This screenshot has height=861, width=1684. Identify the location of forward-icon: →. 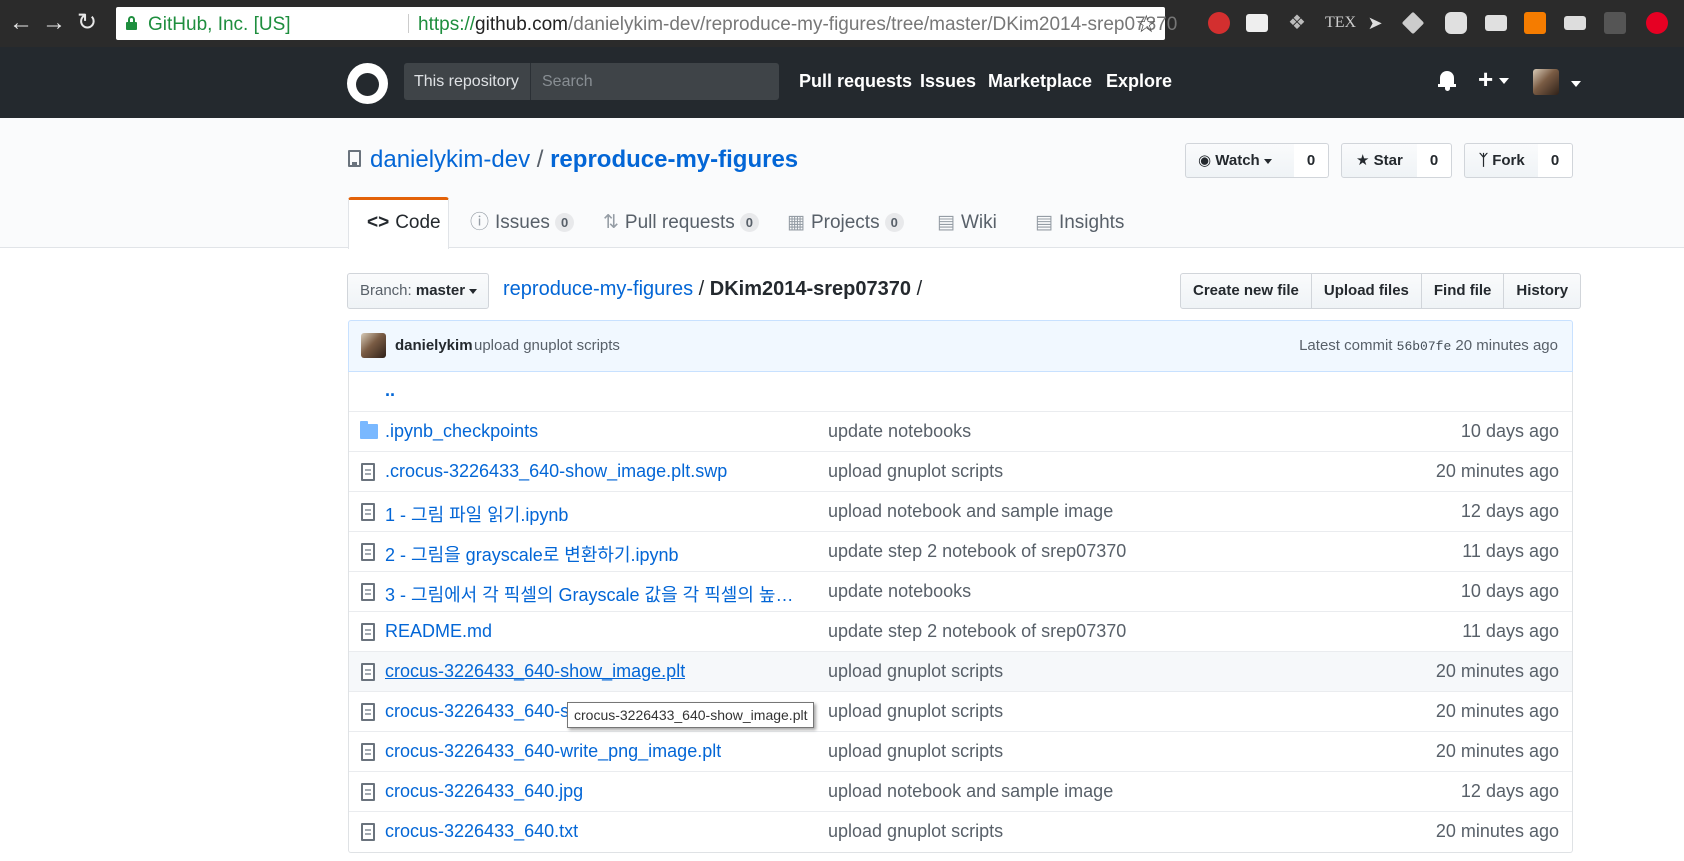
(54, 23).